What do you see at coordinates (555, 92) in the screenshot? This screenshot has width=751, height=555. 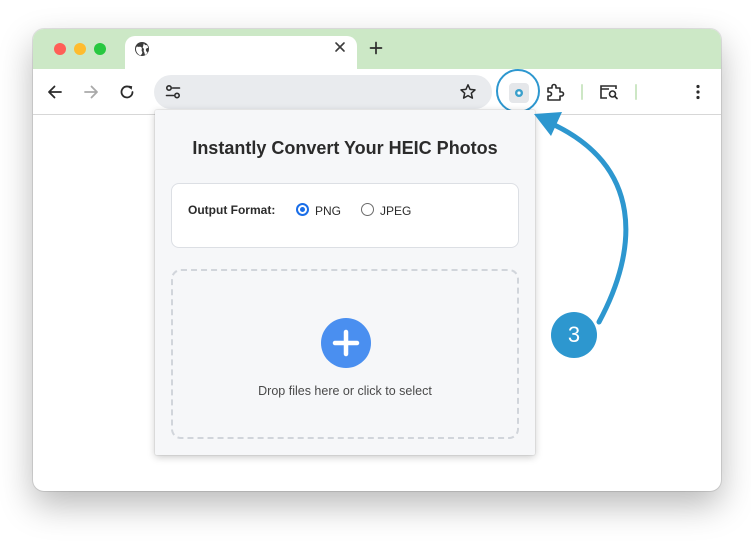 I see `puzzle-icon` at bounding box center [555, 92].